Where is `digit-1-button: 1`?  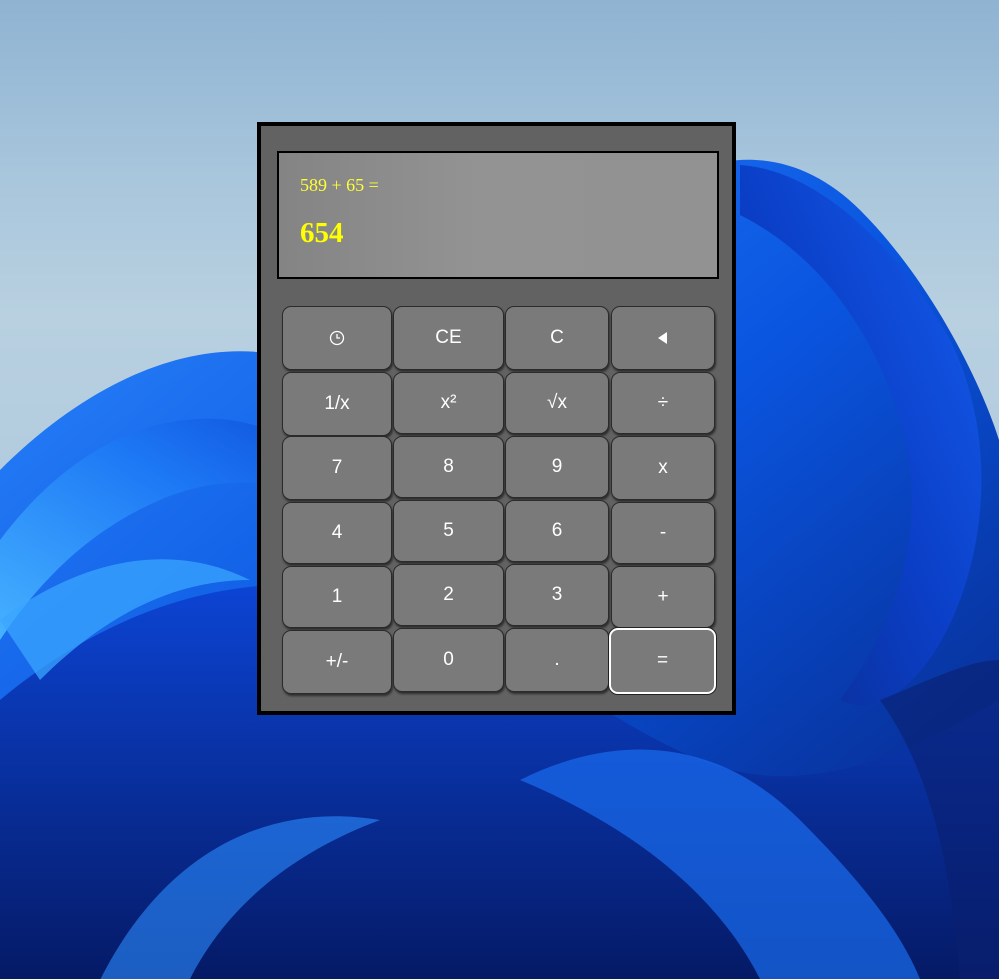 digit-1-button: 1 is located at coordinates (337, 597).